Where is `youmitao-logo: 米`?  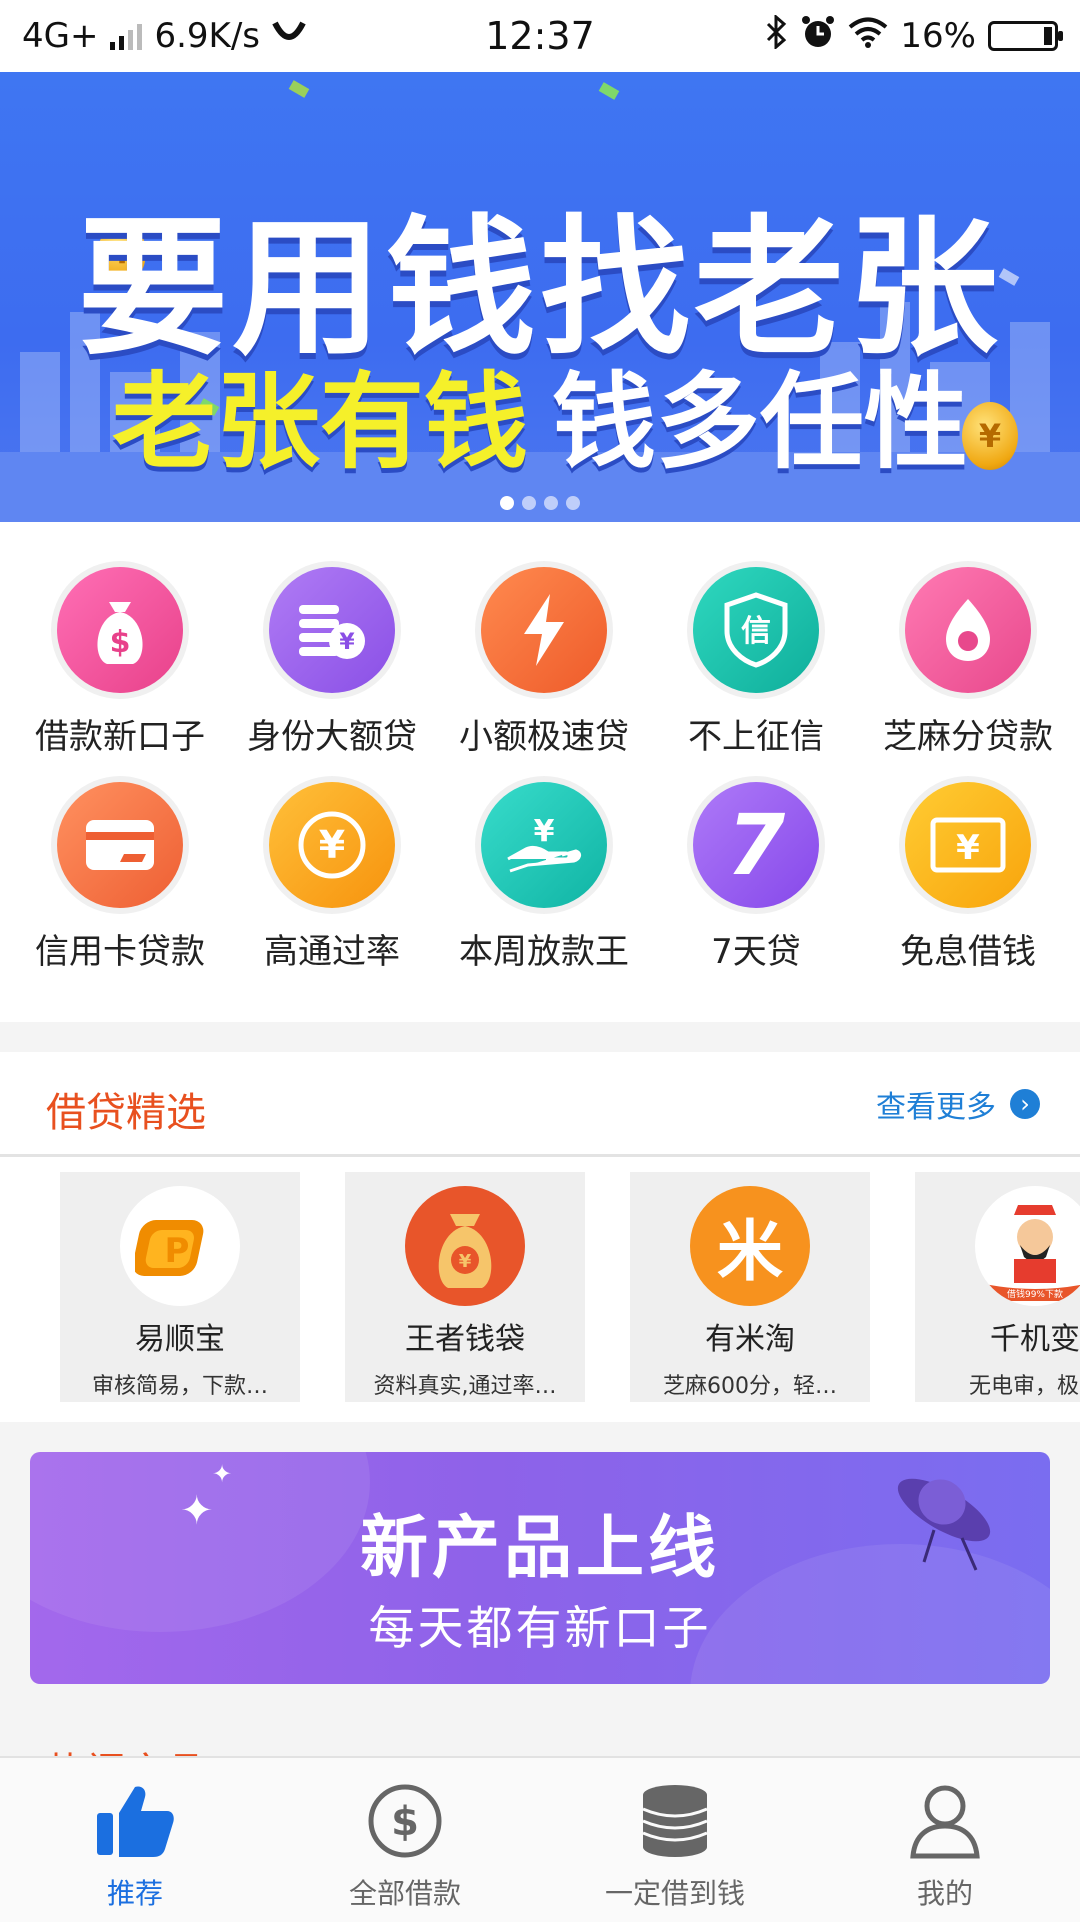
youmitao-logo: 米 is located at coordinates (750, 1246).